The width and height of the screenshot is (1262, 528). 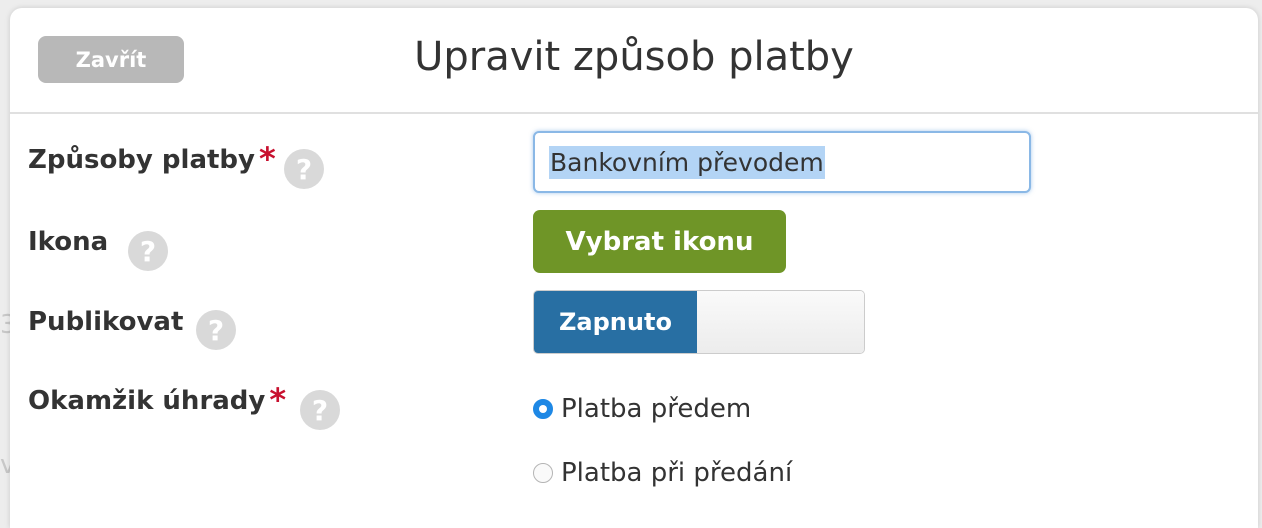 I want to click on icon-label: Ikona, so click(x=68, y=242).